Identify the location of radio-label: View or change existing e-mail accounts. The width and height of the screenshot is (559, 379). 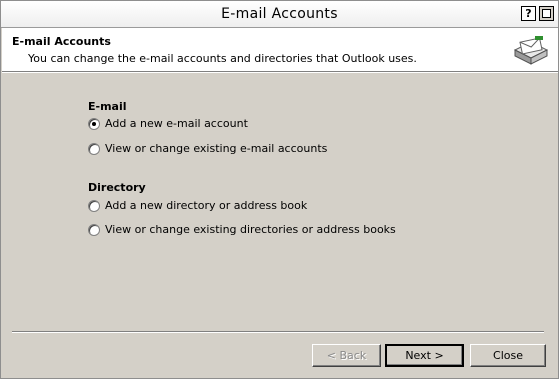
(216, 148).